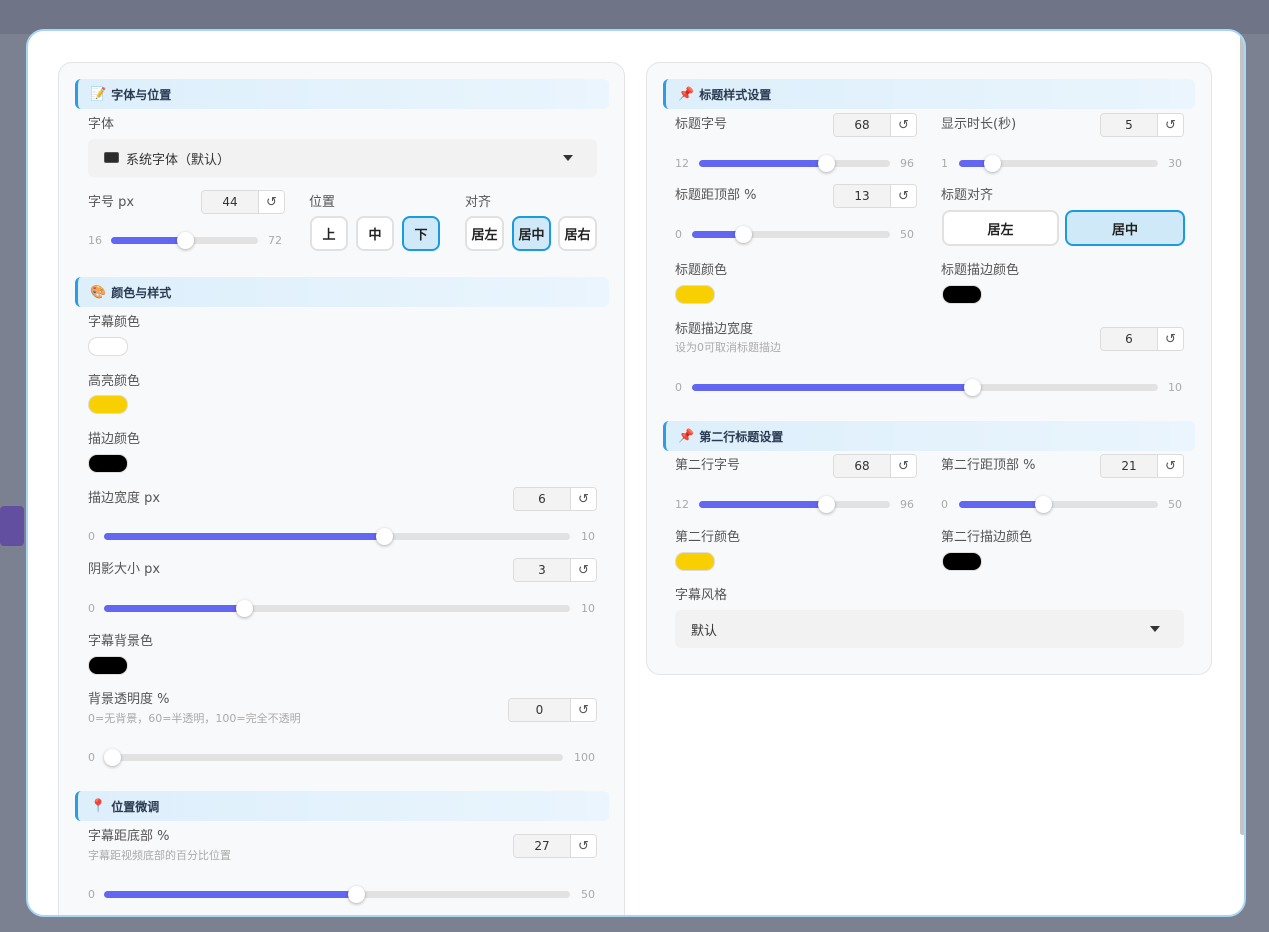 The width and height of the screenshot is (1269, 932). I want to click on title-stroke-width-input: 6 ↺, so click(1142, 339).